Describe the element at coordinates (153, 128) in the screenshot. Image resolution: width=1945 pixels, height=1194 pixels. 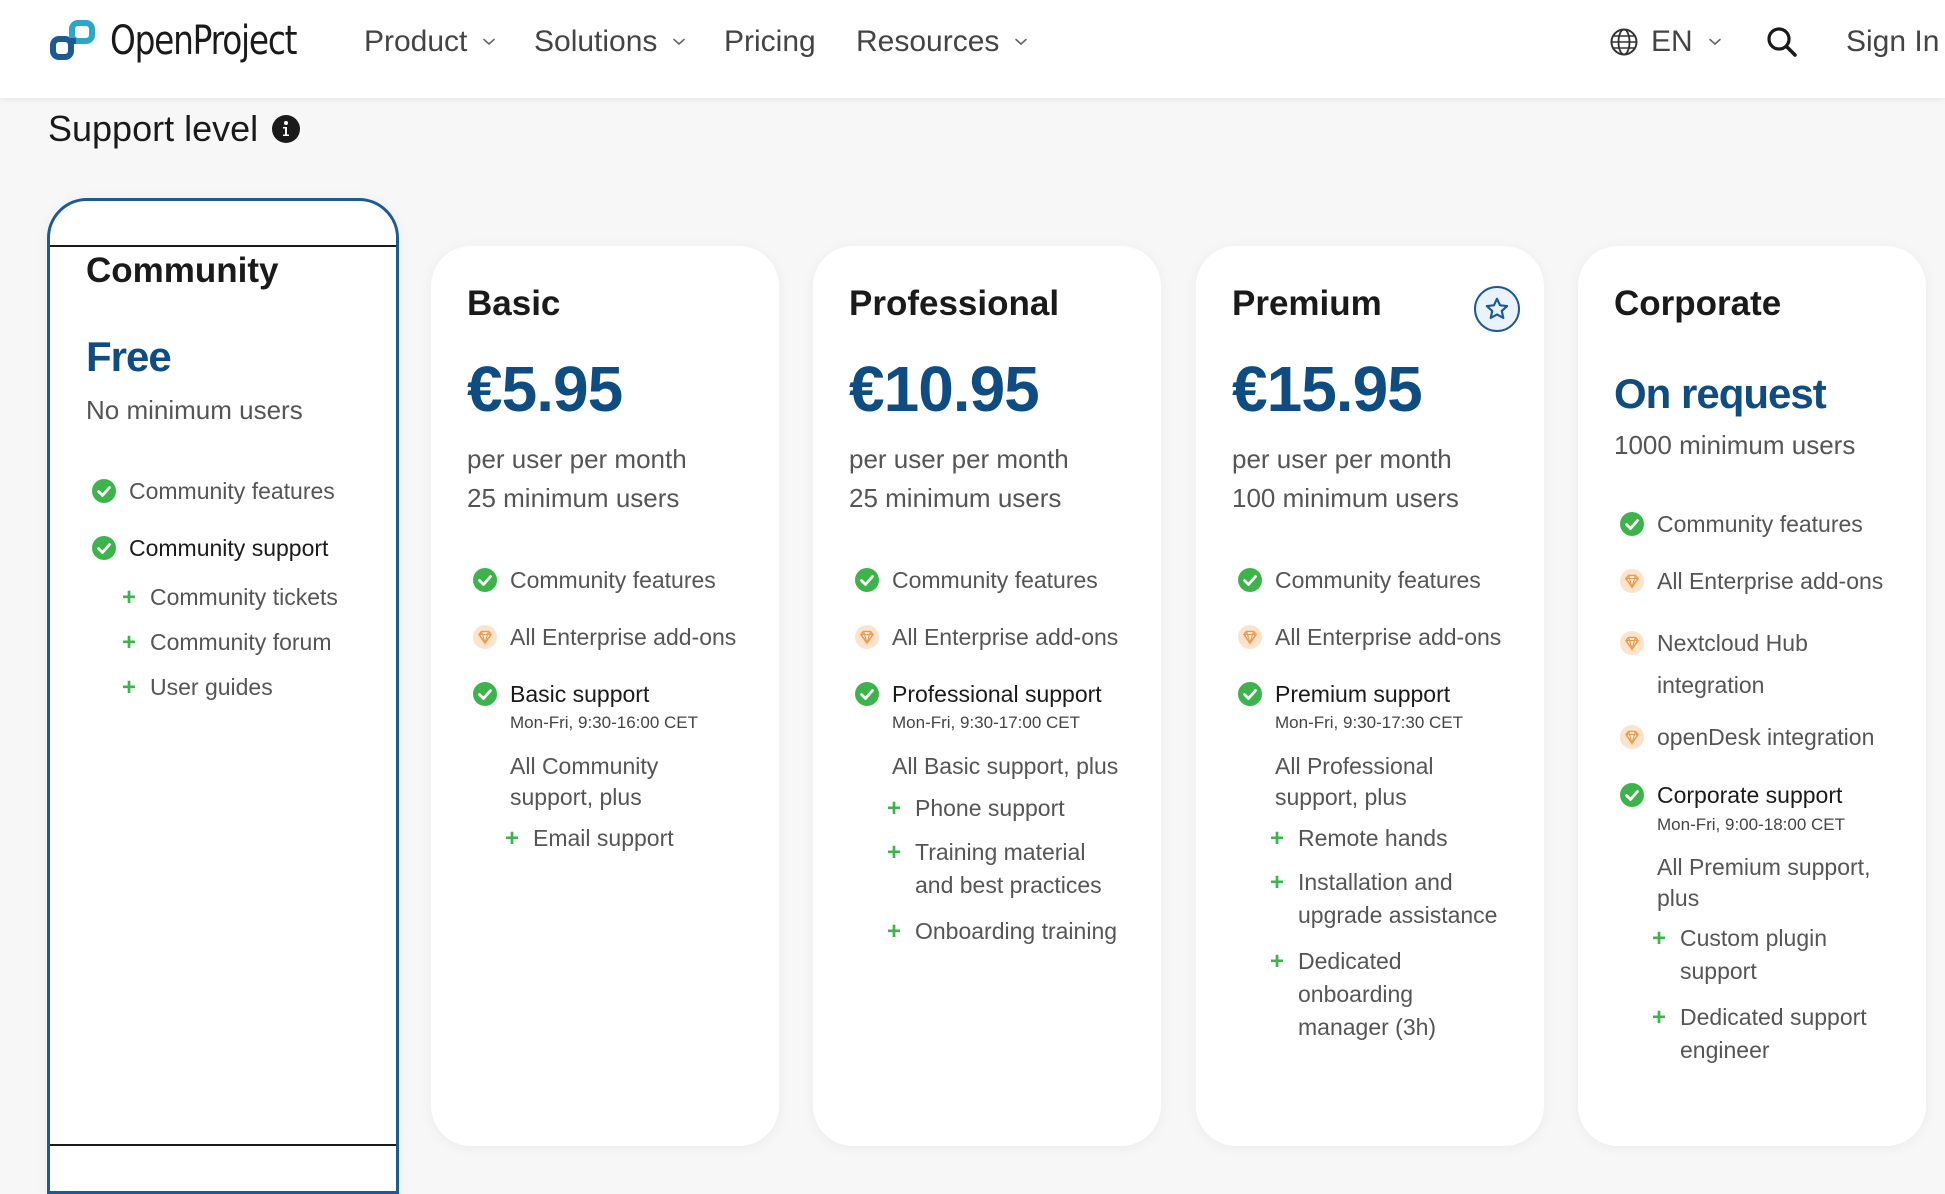
I see `section-title-text: Support level` at that location.